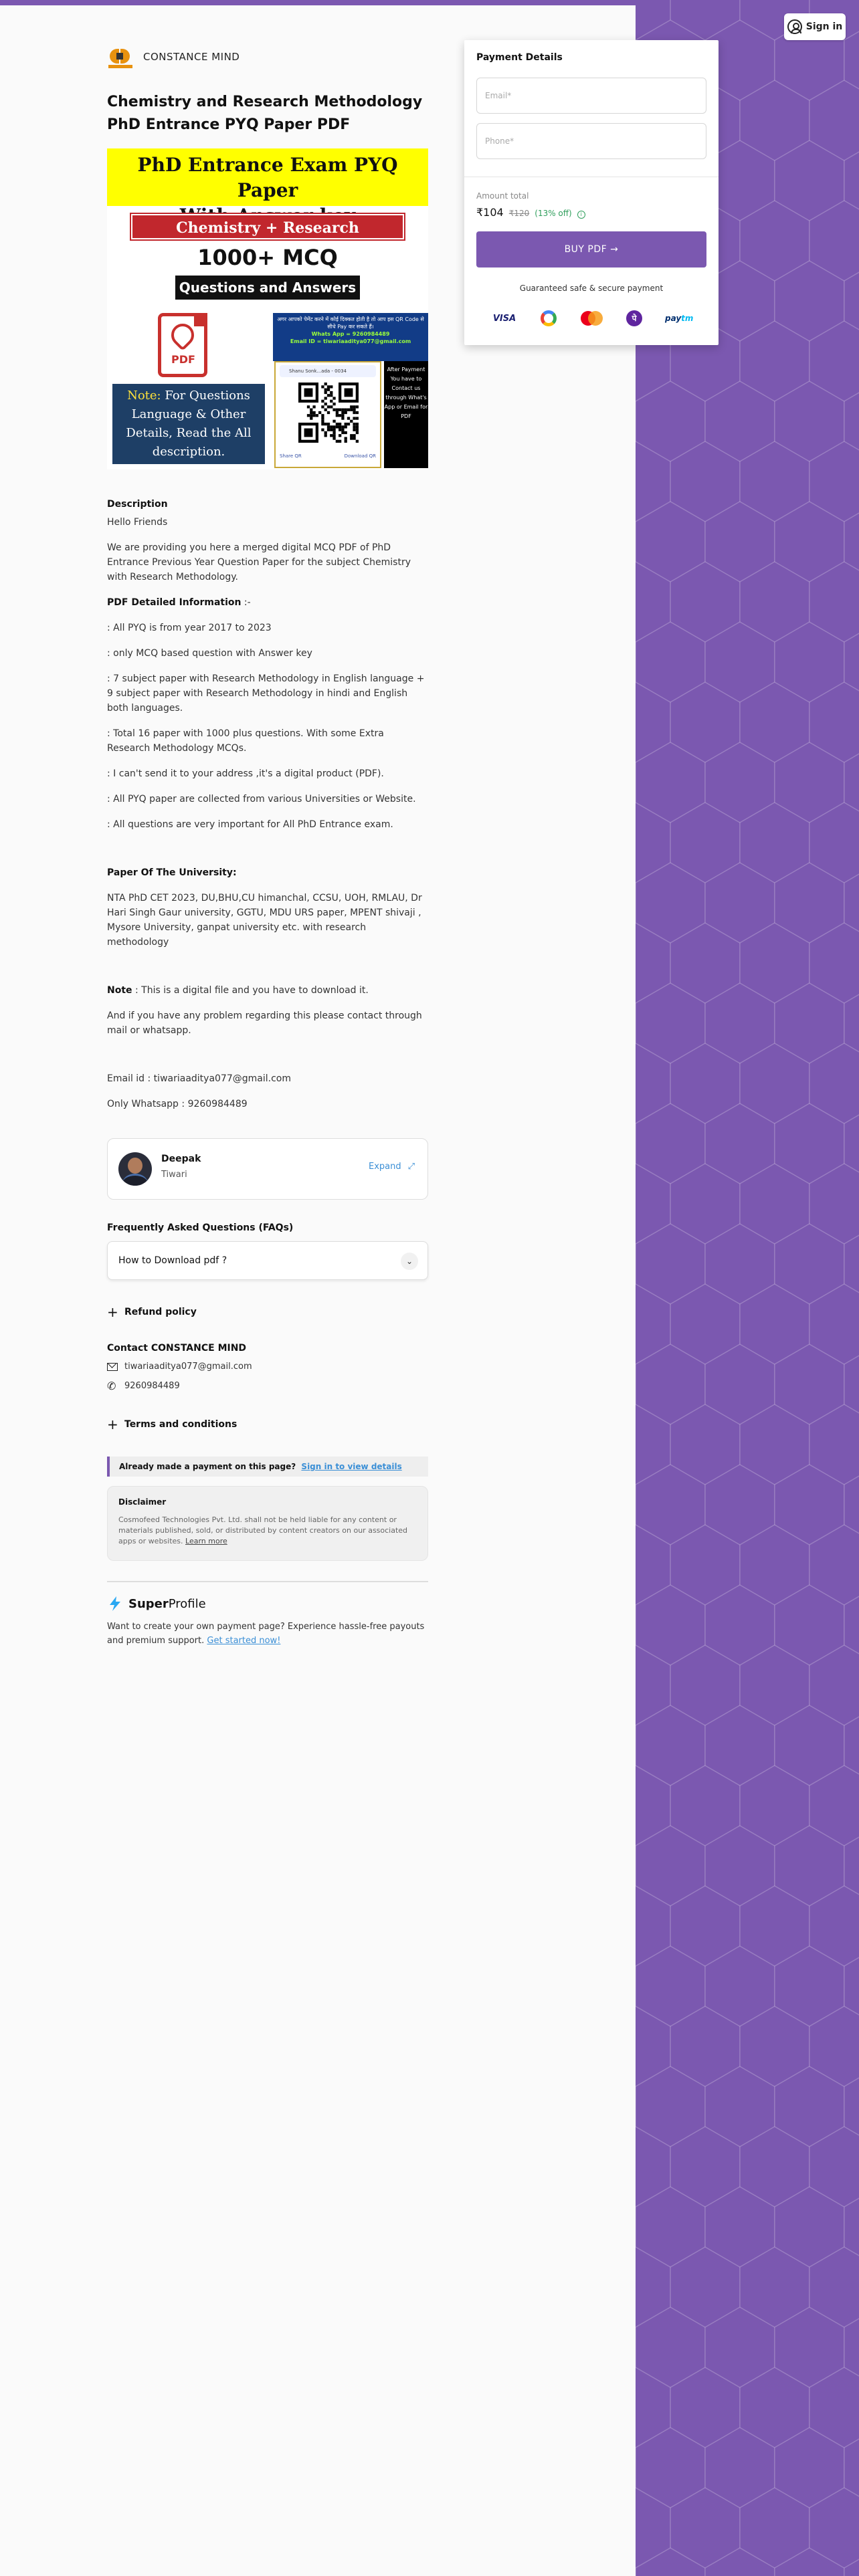 The width and height of the screenshot is (859, 2576). What do you see at coordinates (267, 1604) in the screenshot?
I see `superprofile-logo: SuperProfile` at bounding box center [267, 1604].